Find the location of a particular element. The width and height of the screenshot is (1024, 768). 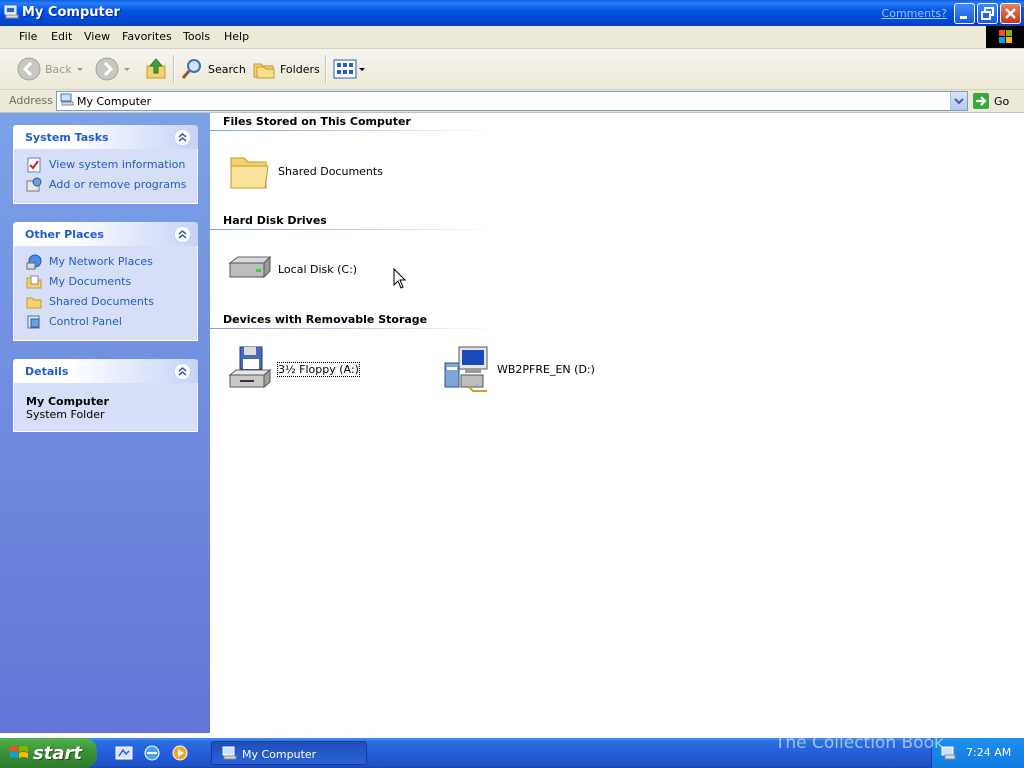

folders-label: Folders is located at coordinates (300, 69).